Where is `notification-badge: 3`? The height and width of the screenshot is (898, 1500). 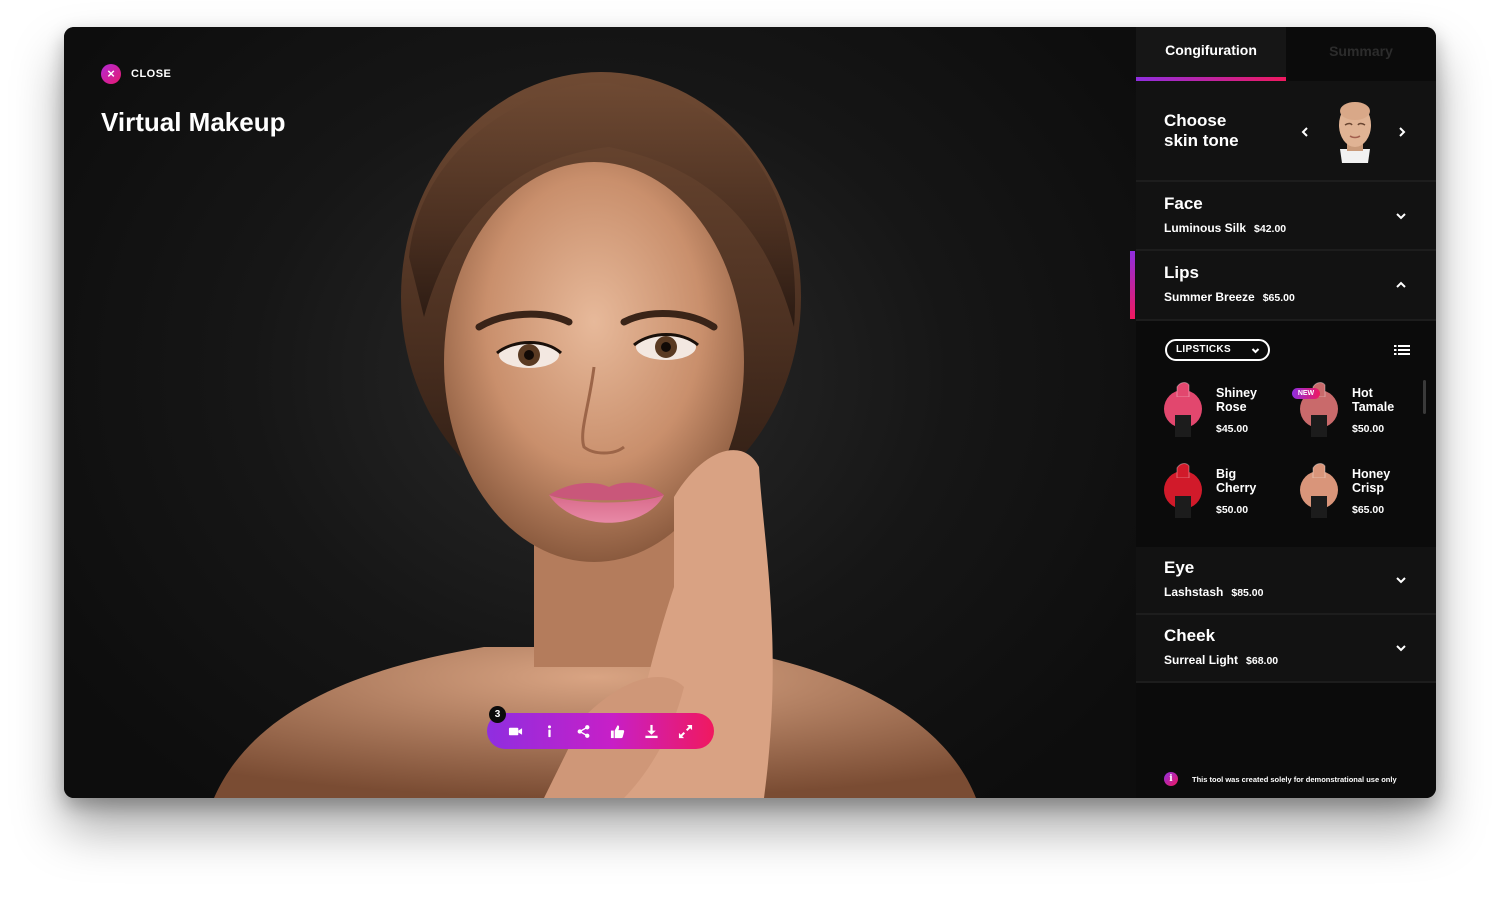
notification-badge: 3 is located at coordinates (497, 714).